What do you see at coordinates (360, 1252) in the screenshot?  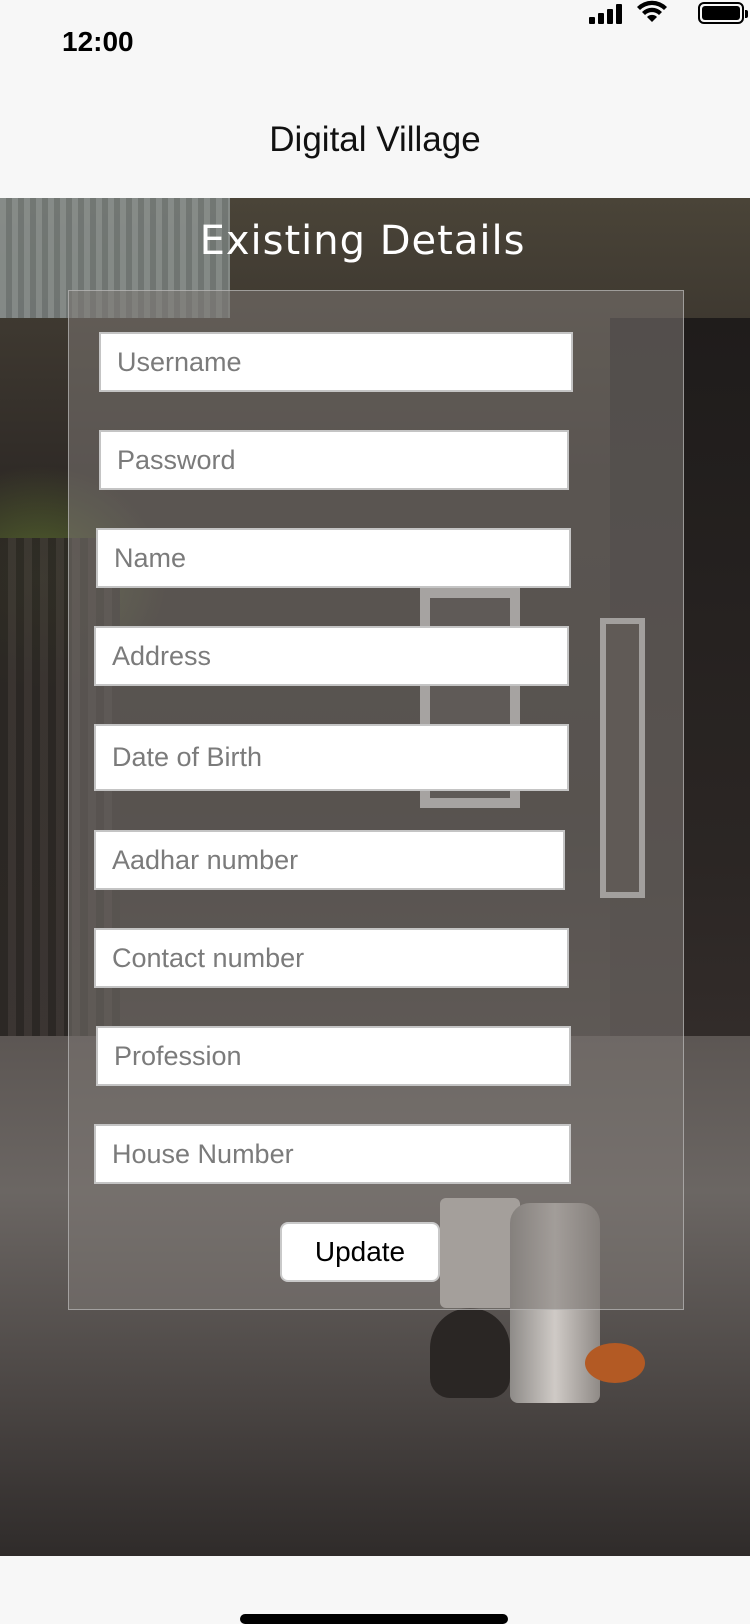 I see `update-button: Update` at bounding box center [360, 1252].